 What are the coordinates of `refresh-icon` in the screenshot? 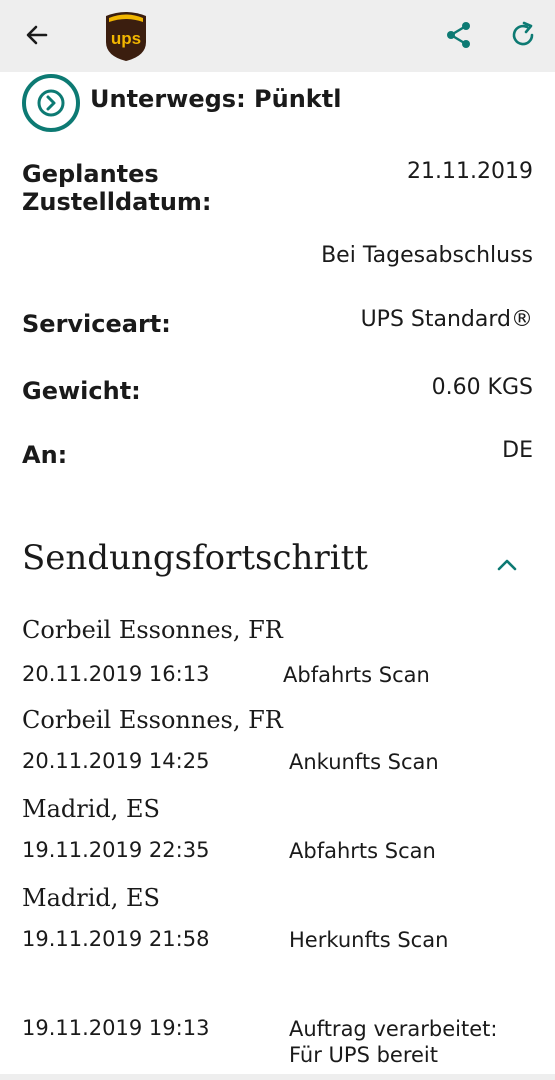 It's located at (523, 35).